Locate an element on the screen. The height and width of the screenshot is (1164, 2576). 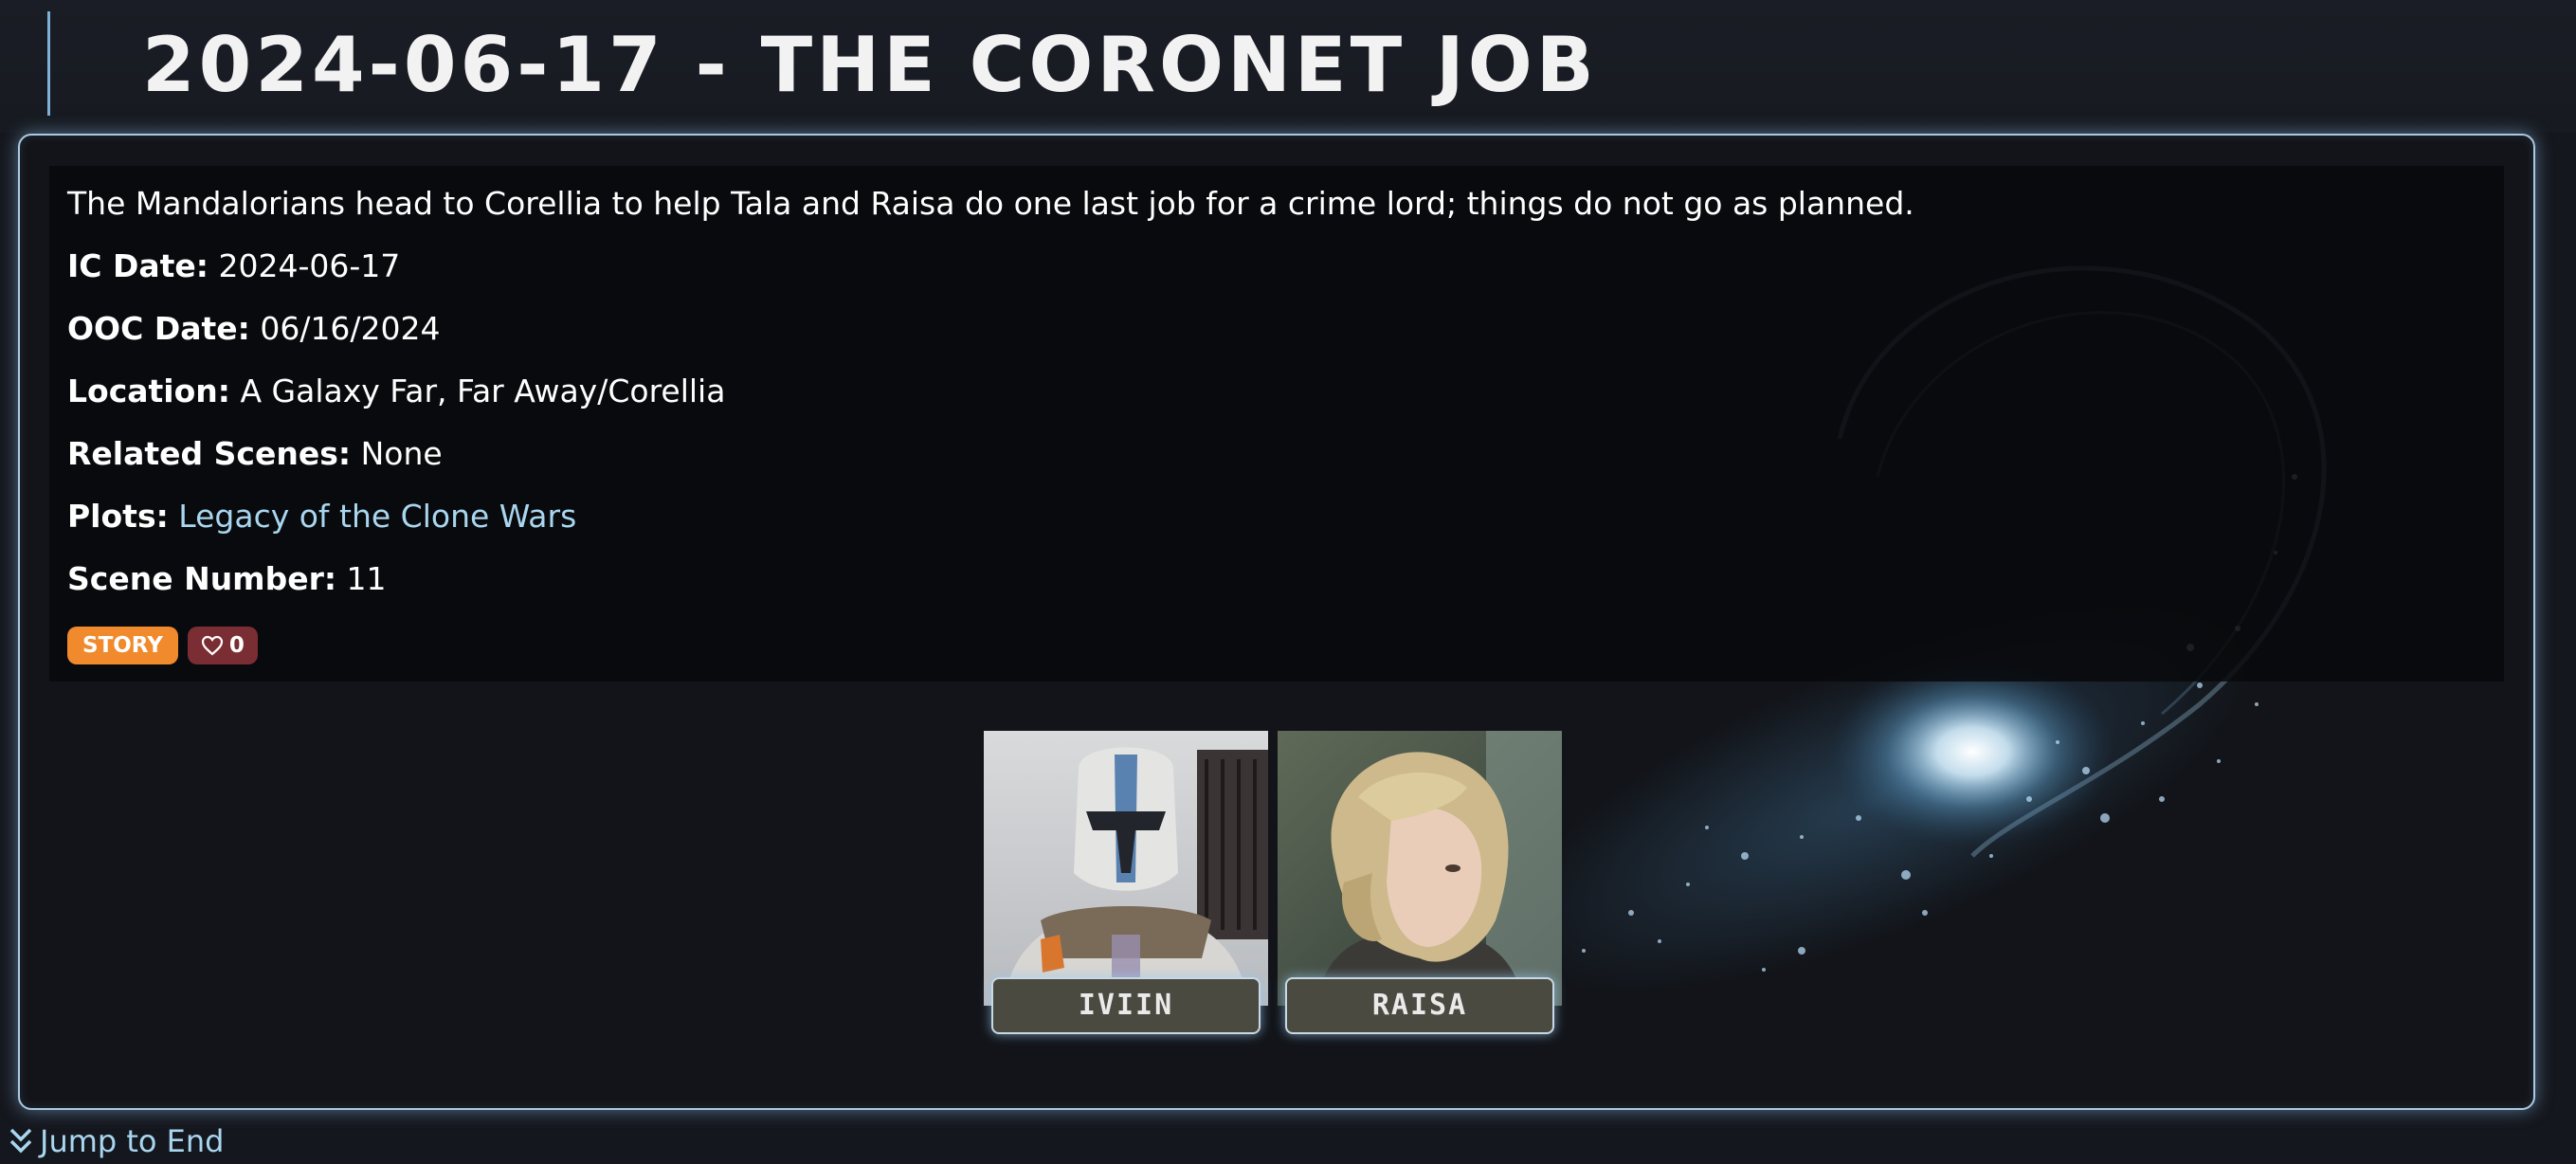
title-bar: 2024-06-17 - The Coronet Job is located at coordinates (1288, 66).